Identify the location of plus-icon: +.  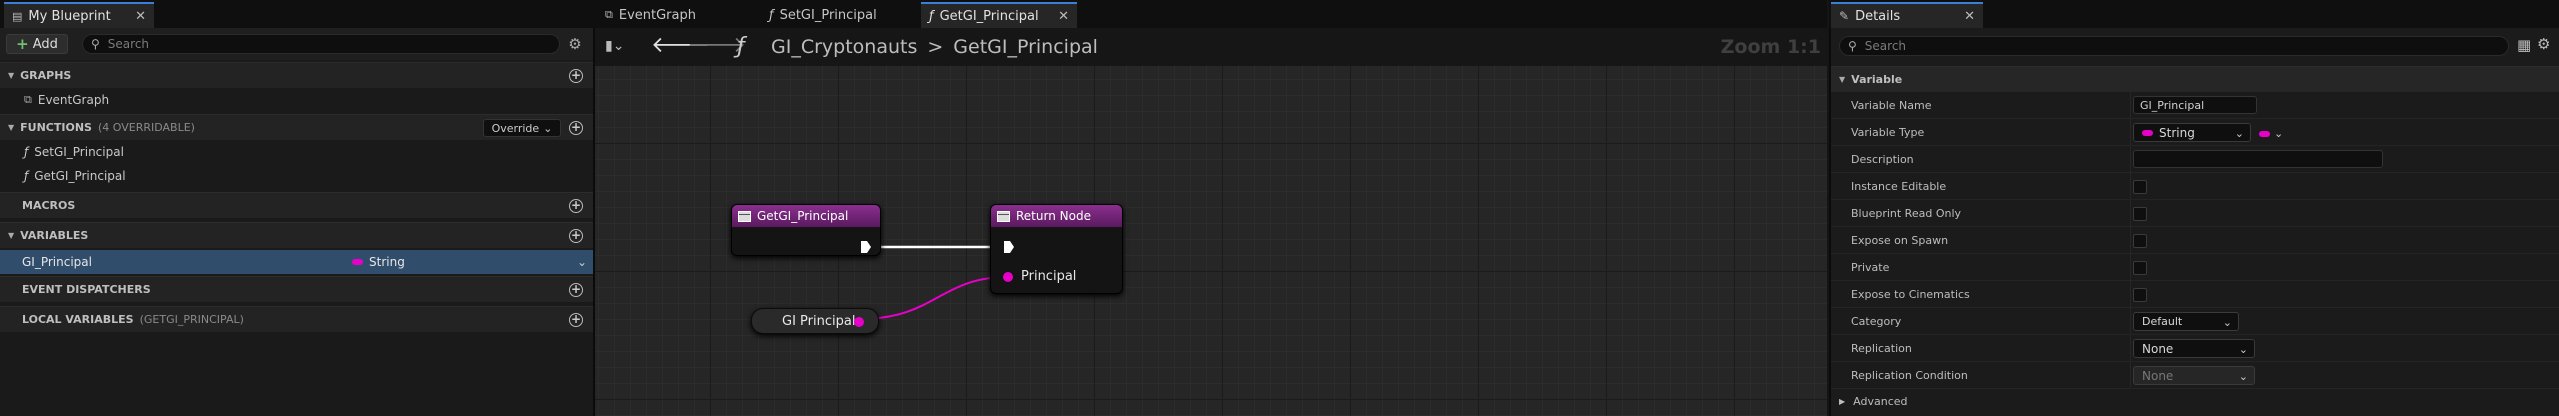
(22, 44).